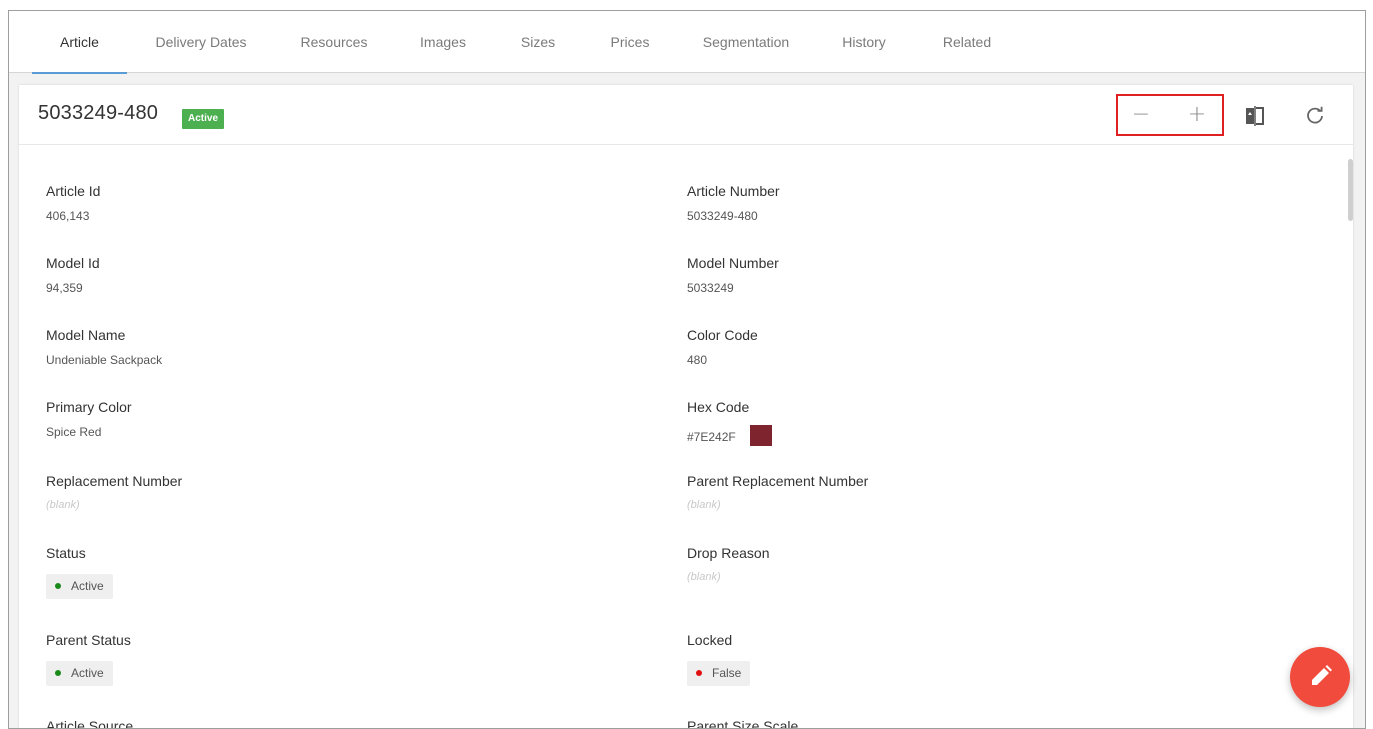 This screenshot has height=729, width=1373. What do you see at coordinates (1197, 116) in the screenshot?
I see `zoom-in-button: +` at bounding box center [1197, 116].